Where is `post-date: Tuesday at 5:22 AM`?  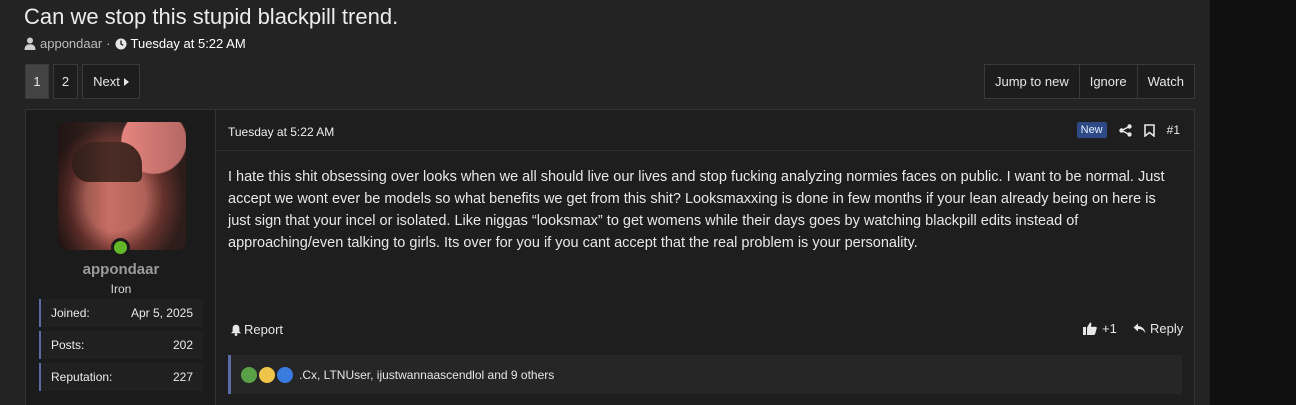
post-date: Tuesday at 5:22 AM is located at coordinates (281, 132).